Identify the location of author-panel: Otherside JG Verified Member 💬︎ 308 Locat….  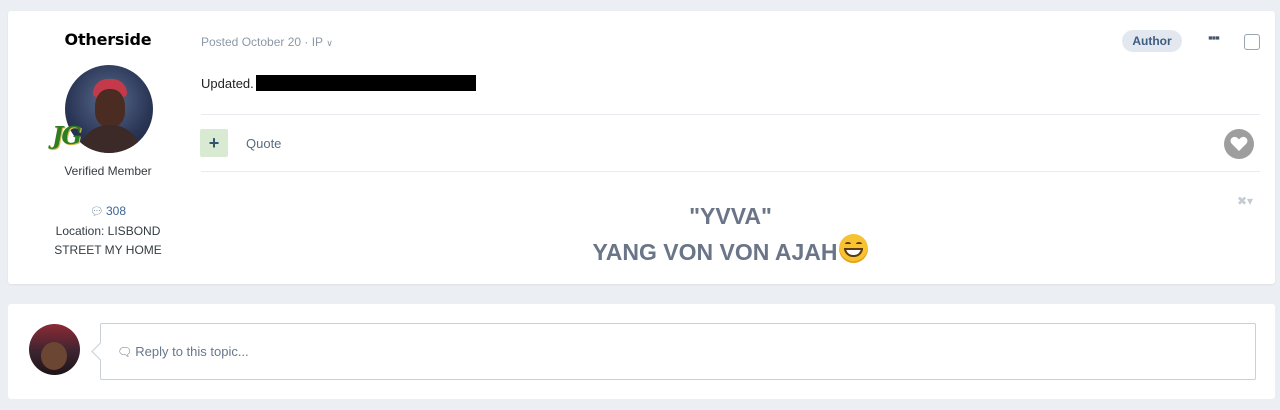
(108, 147).